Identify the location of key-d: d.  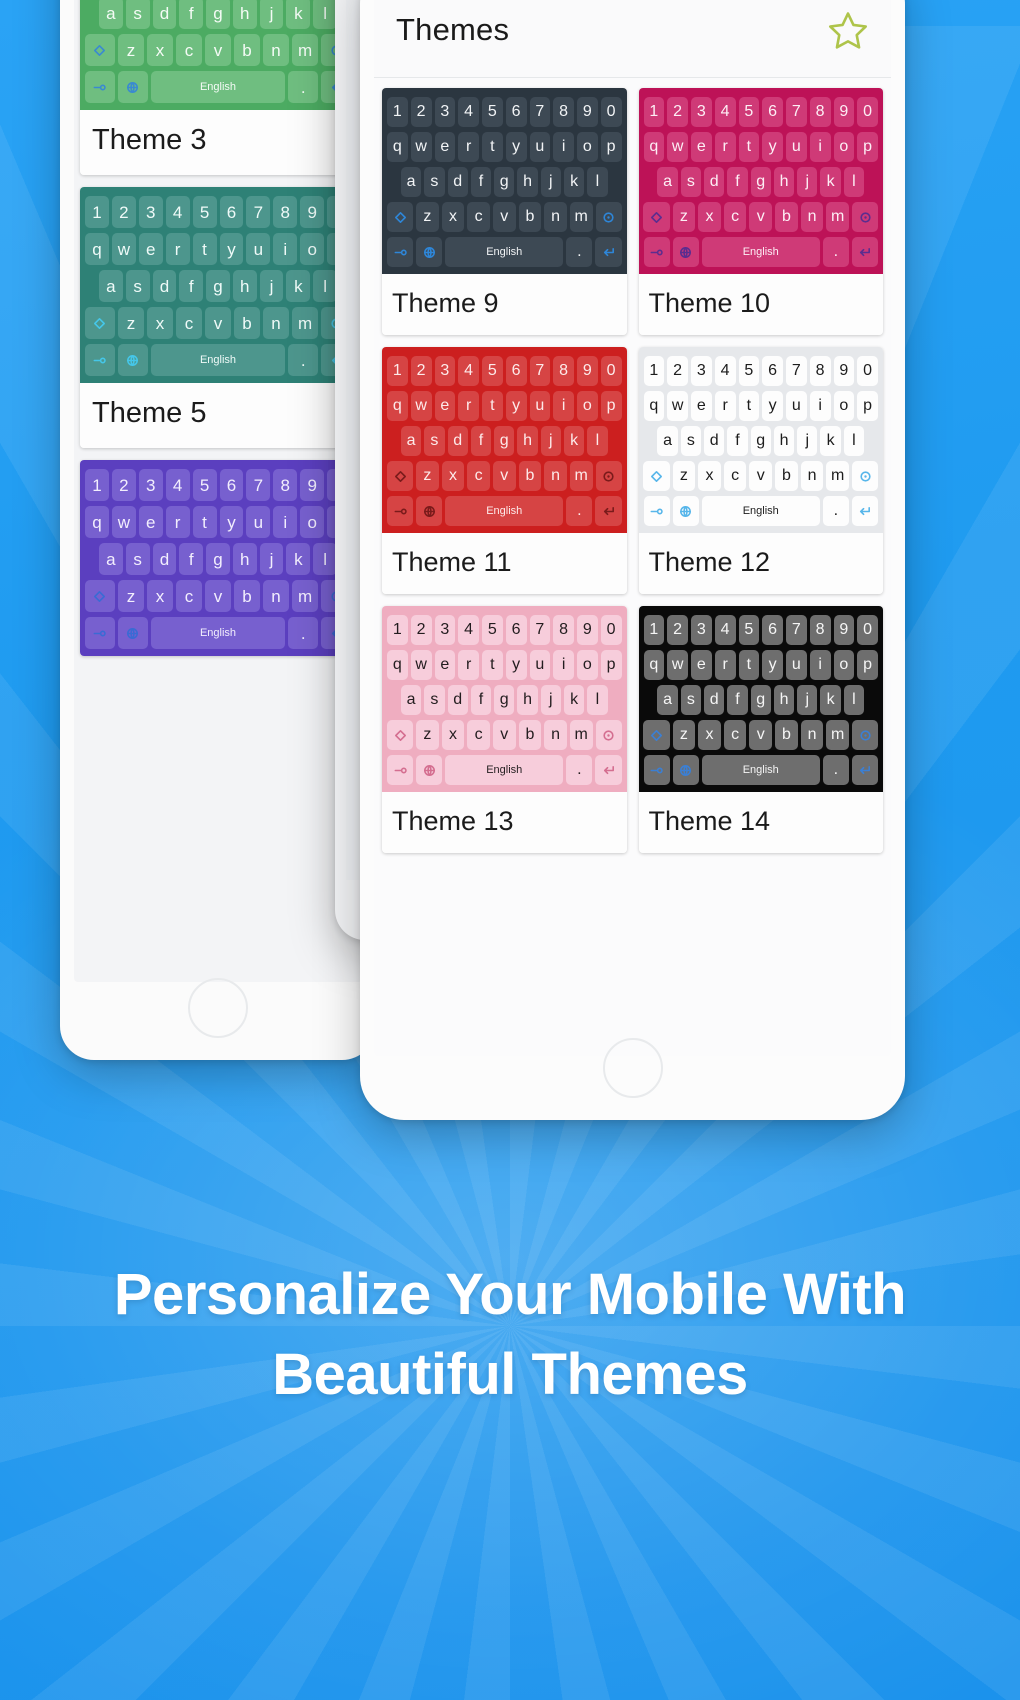
(164, 559).